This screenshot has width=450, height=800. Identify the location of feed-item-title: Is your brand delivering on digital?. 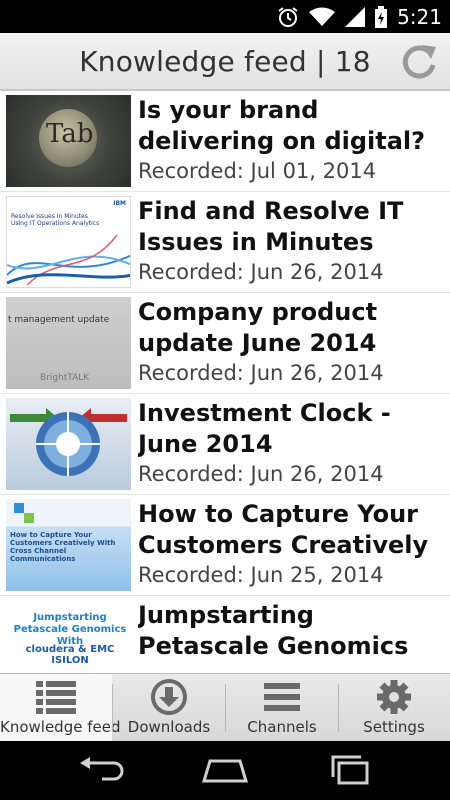
(282, 125).